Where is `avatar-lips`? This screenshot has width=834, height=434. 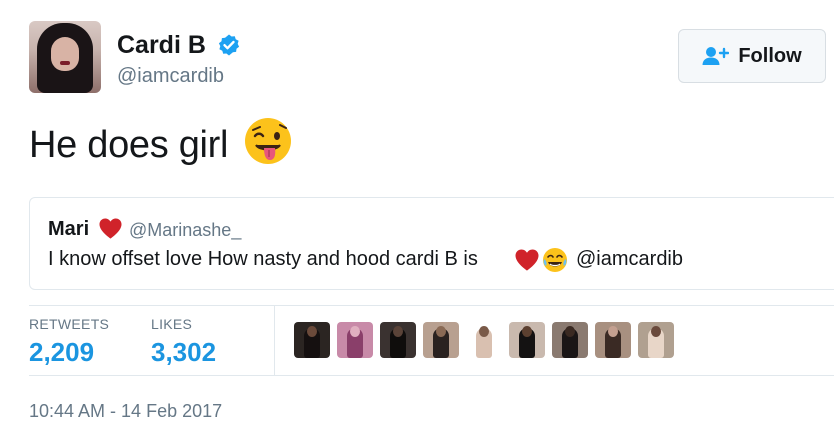
avatar-lips is located at coordinates (65, 63).